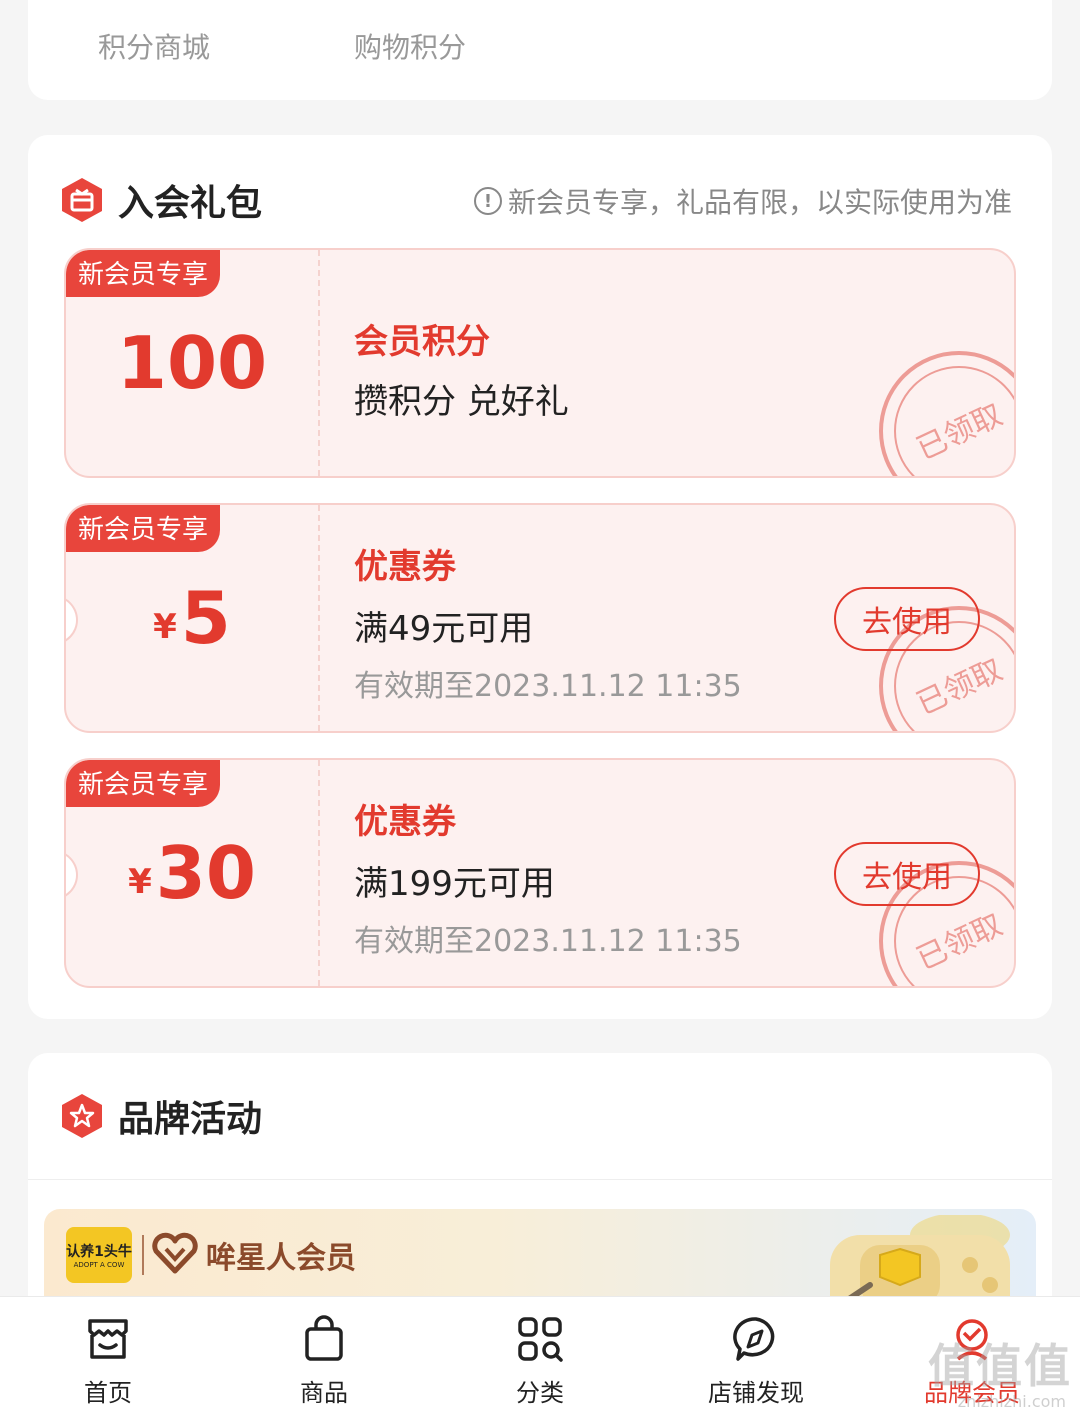 The height and width of the screenshot is (1416, 1080). What do you see at coordinates (487, 201) in the screenshot?
I see `info-icon: !` at bounding box center [487, 201].